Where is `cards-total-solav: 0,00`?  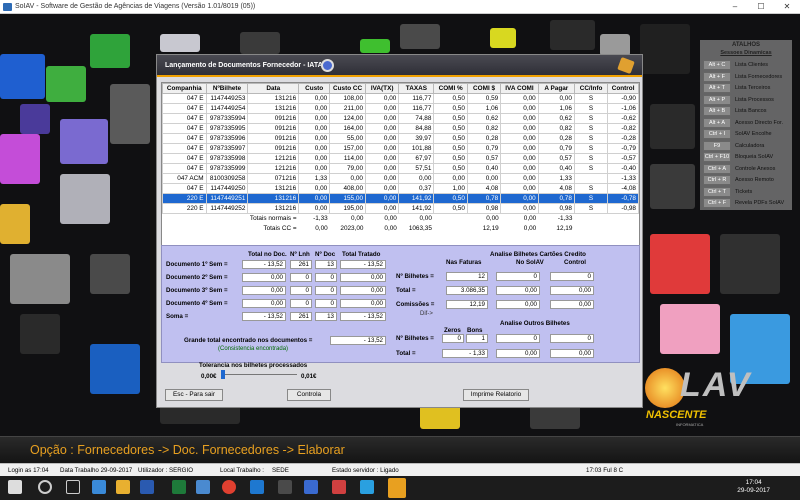 cards-total-solav: 0,00 is located at coordinates (518, 290).